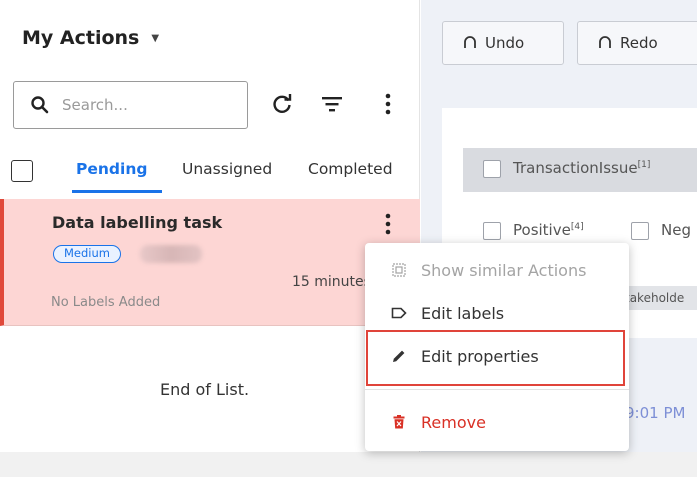  What do you see at coordinates (87, 254) in the screenshot?
I see `priority-badge: Medium` at bounding box center [87, 254].